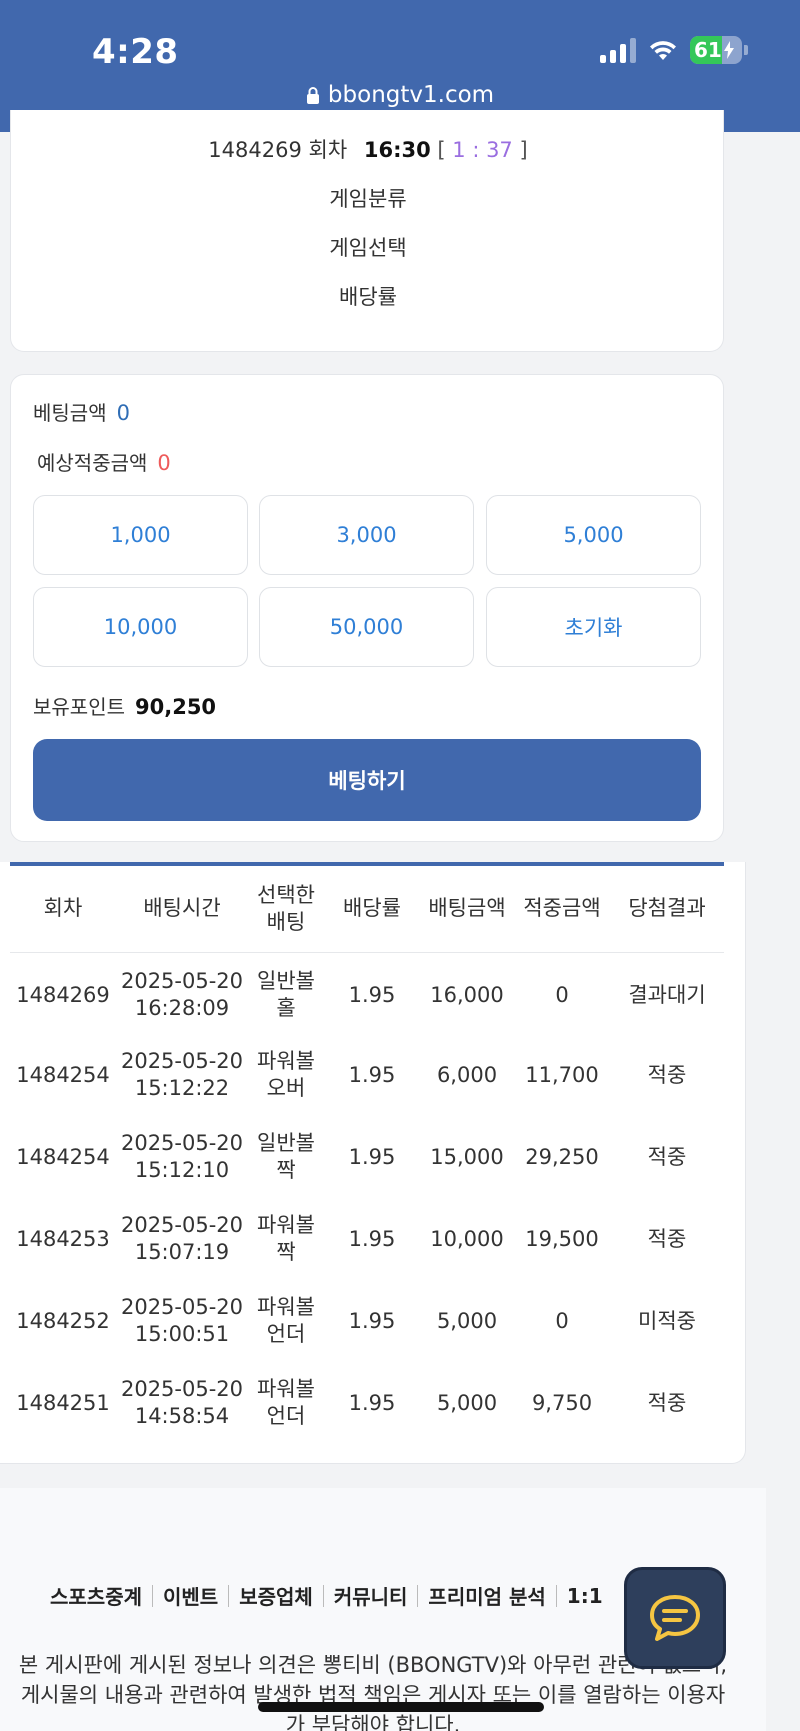  Describe the element at coordinates (674, 50) in the screenshot. I see `status-icons: 61` at that location.